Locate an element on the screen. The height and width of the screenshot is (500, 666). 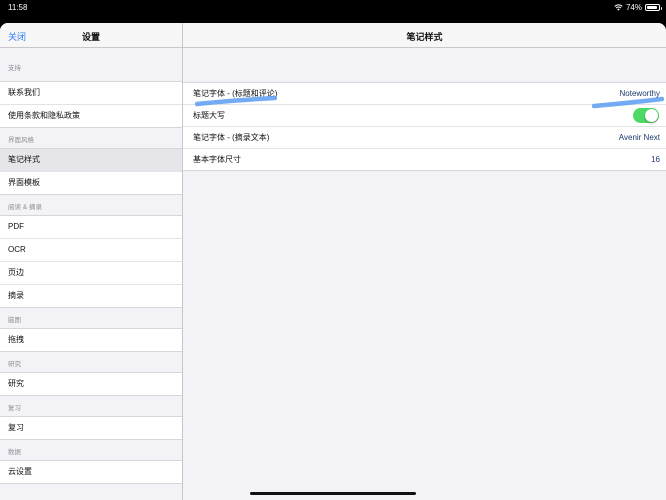
sidebar-item-review: 复习 is located at coordinates (91, 428).